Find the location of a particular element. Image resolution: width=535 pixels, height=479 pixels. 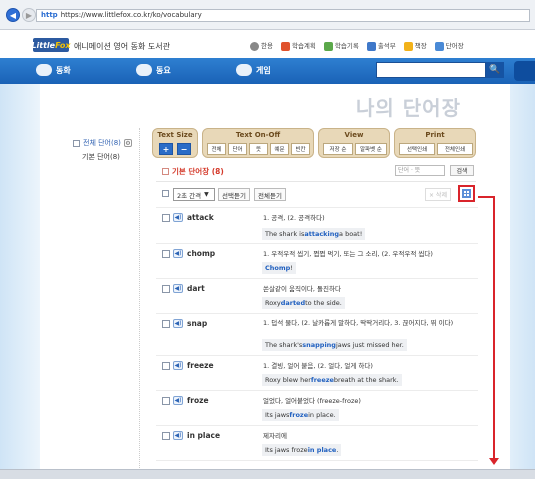

nav-item-stories: 동화 is located at coordinates (53, 70).